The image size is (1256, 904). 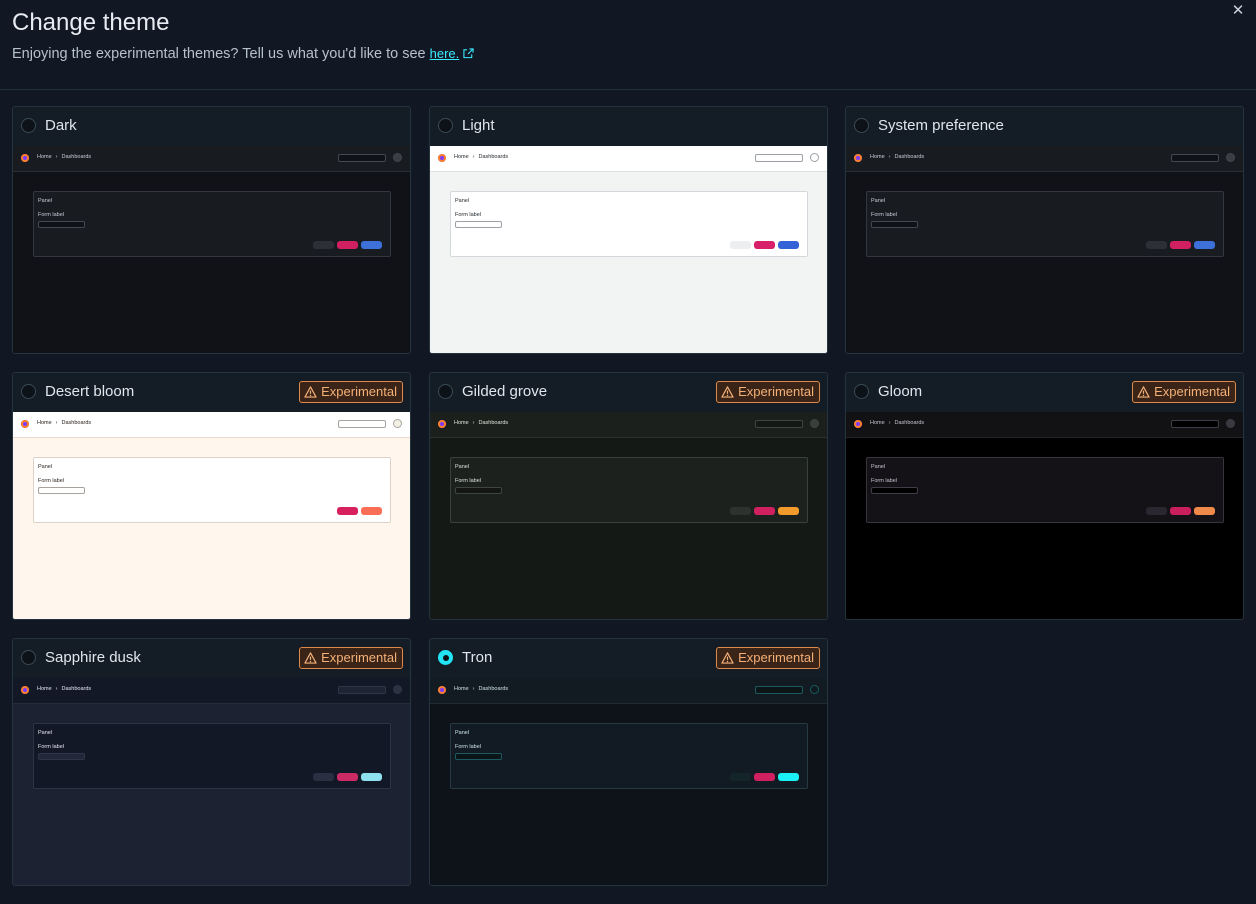 I want to click on theme-card-light: Light Home › Dashboards Panel Form label, so click(x=628, y=230).